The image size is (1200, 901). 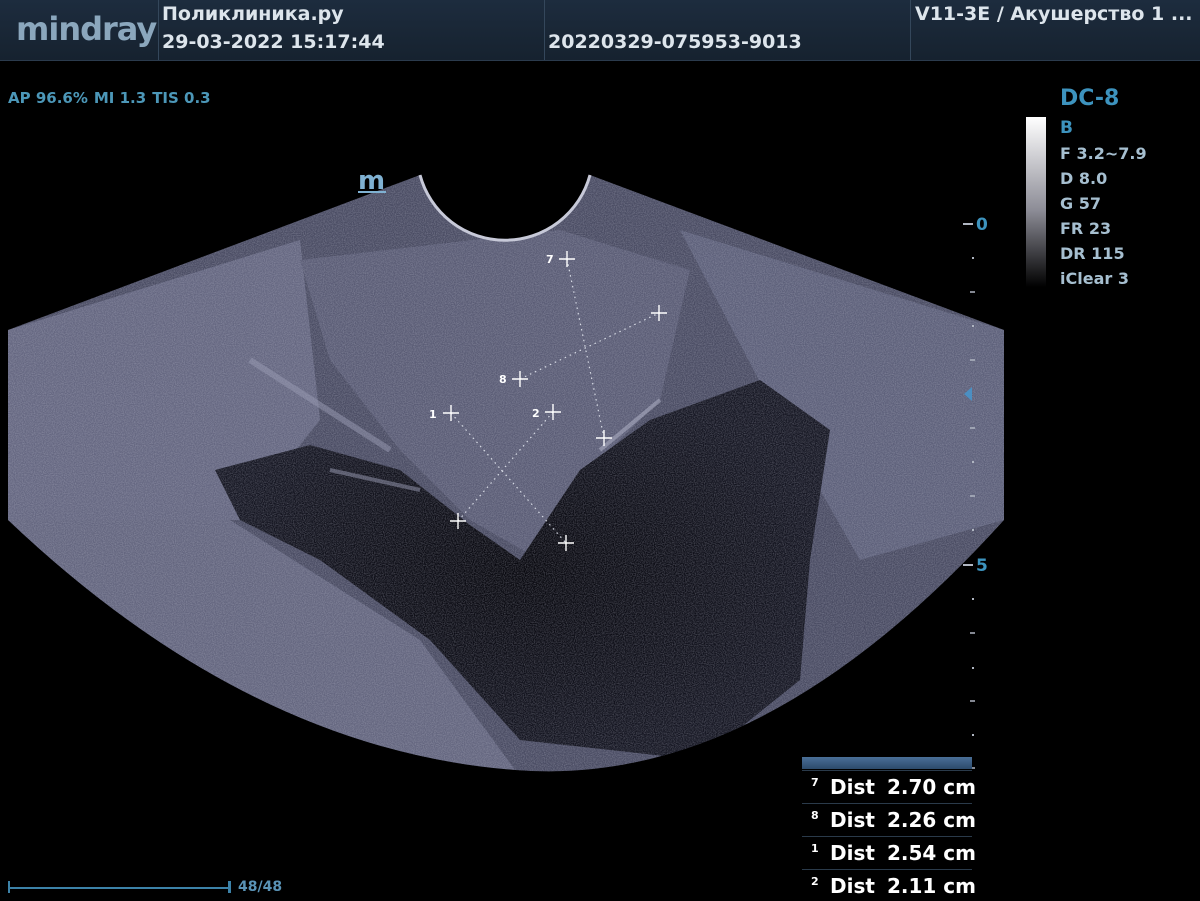 I want to click on results-header, so click(x=887, y=763).